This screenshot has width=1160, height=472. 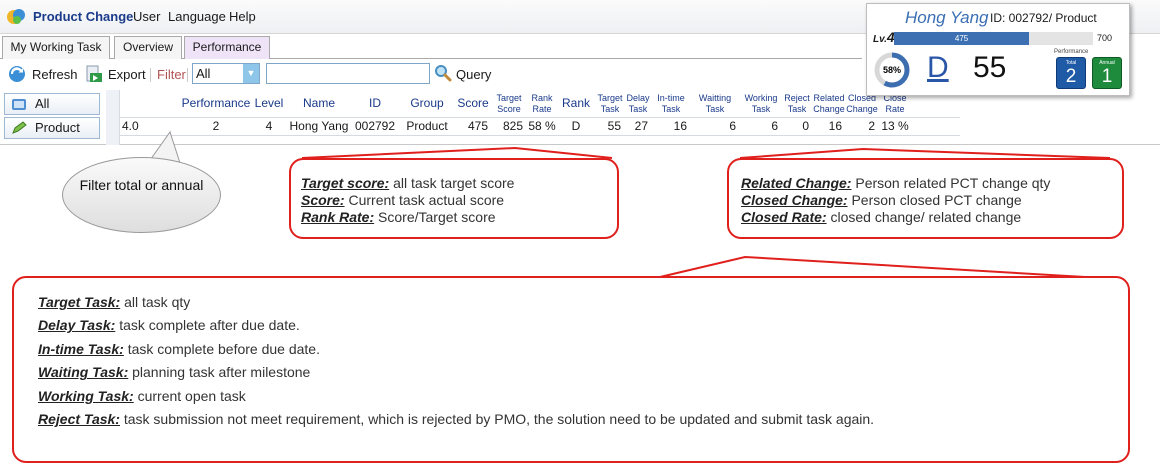 I want to click on score-callout-pointer, so click(x=457, y=152).